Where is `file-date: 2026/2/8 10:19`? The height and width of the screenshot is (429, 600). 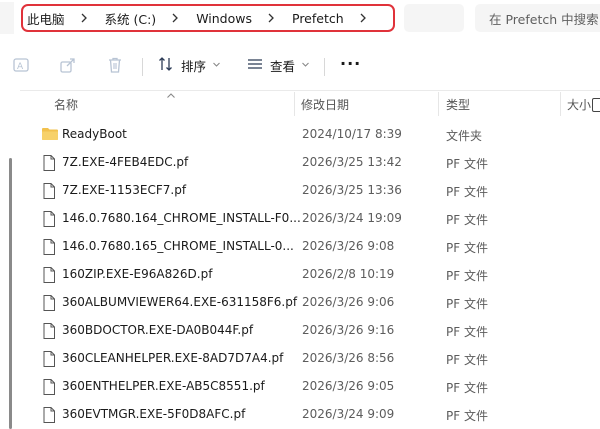 file-date: 2026/2/8 10:19 is located at coordinates (348, 274).